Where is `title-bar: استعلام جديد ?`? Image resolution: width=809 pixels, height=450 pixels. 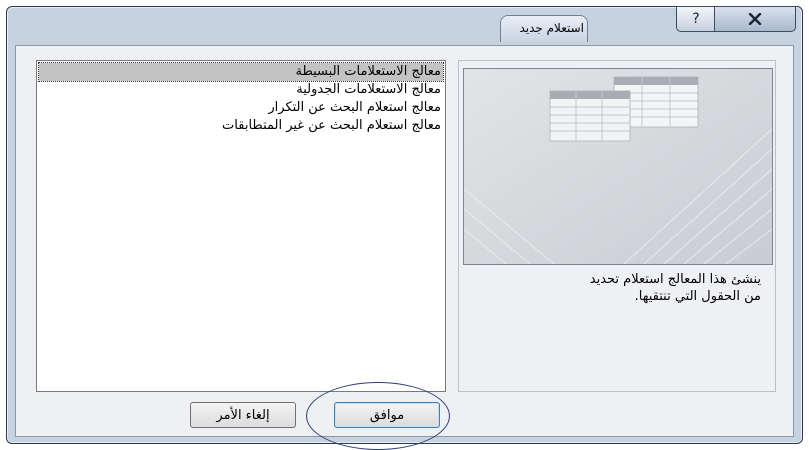 title-bar: استعلام جديد ? is located at coordinates (404, 24).